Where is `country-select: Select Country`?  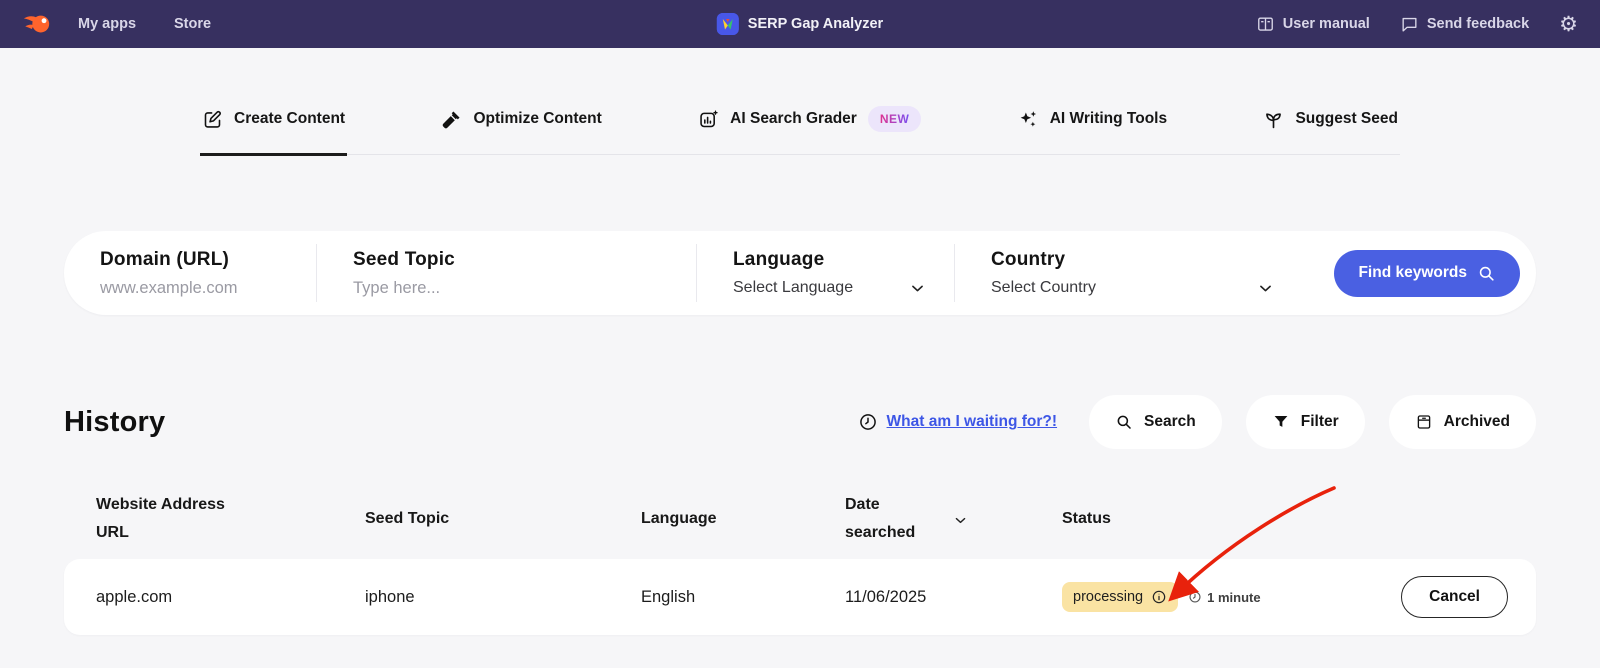 country-select: Select Country is located at coordinates (1141, 288).